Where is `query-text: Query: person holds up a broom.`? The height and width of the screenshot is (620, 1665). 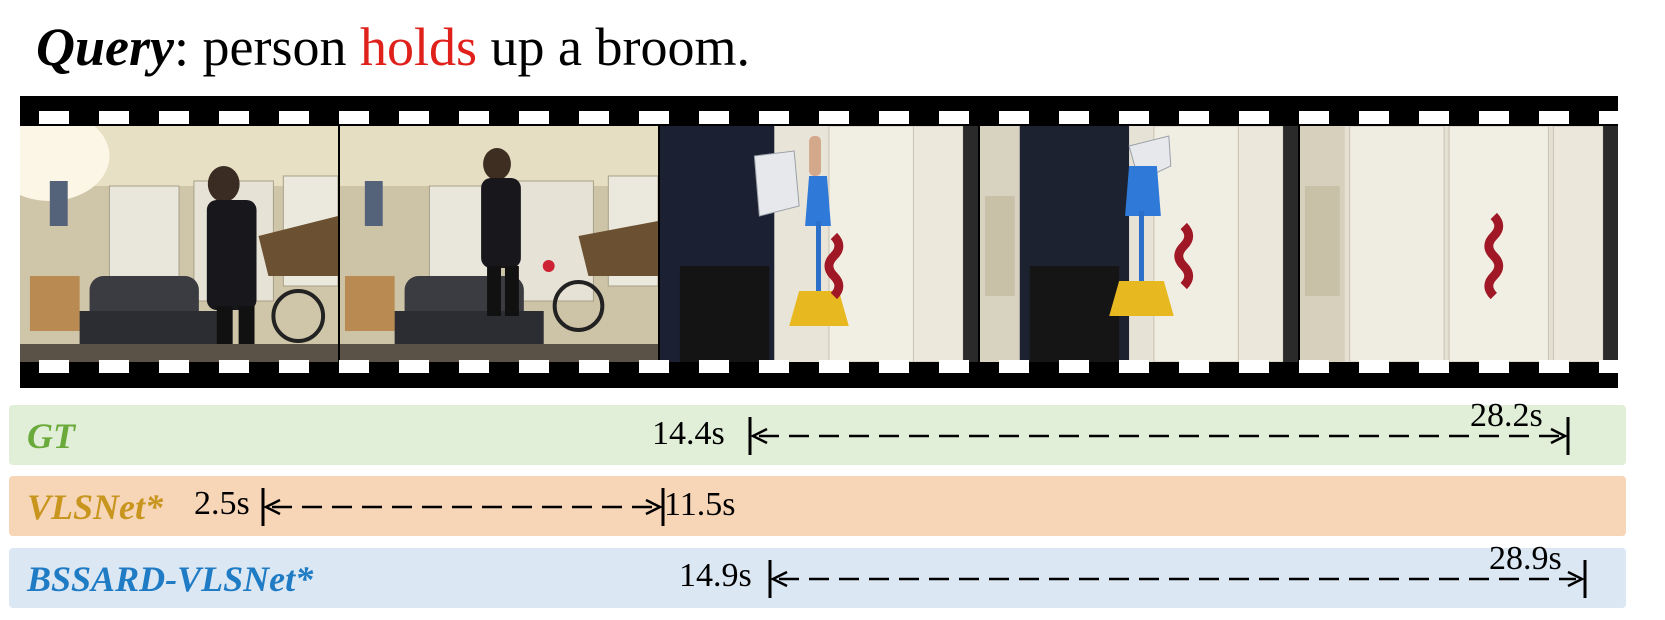 query-text: Query: person holds up a broom. is located at coordinates (393, 47).